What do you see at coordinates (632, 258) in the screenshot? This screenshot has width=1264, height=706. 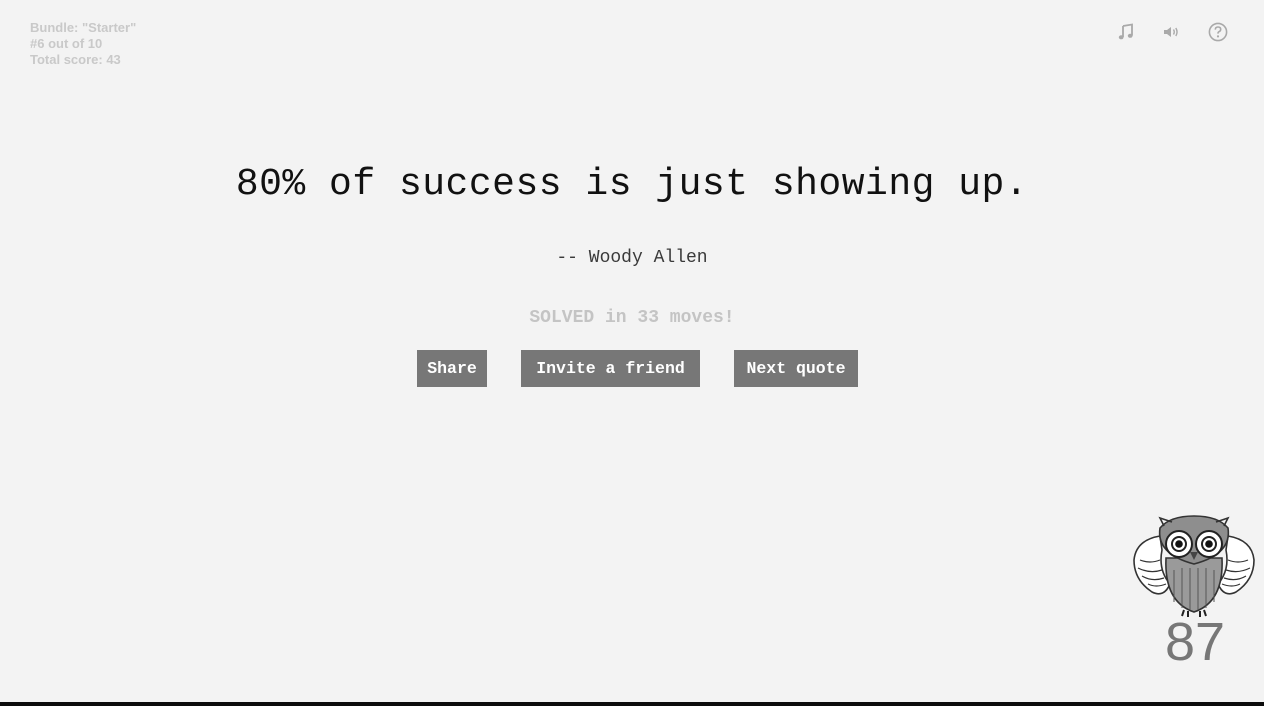 I see `quote-author: -- Woody Allen` at bounding box center [632, 258].